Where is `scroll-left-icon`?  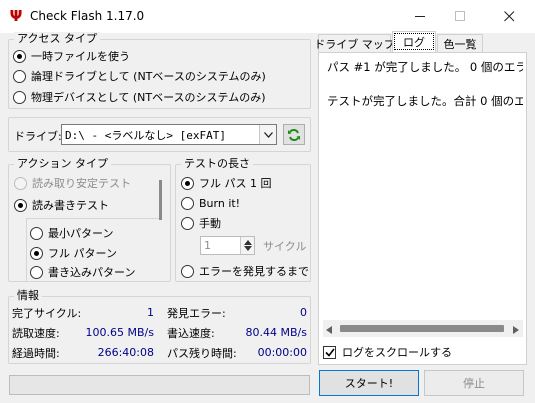
scroll-left-icon is located at coordinates (329, 330).